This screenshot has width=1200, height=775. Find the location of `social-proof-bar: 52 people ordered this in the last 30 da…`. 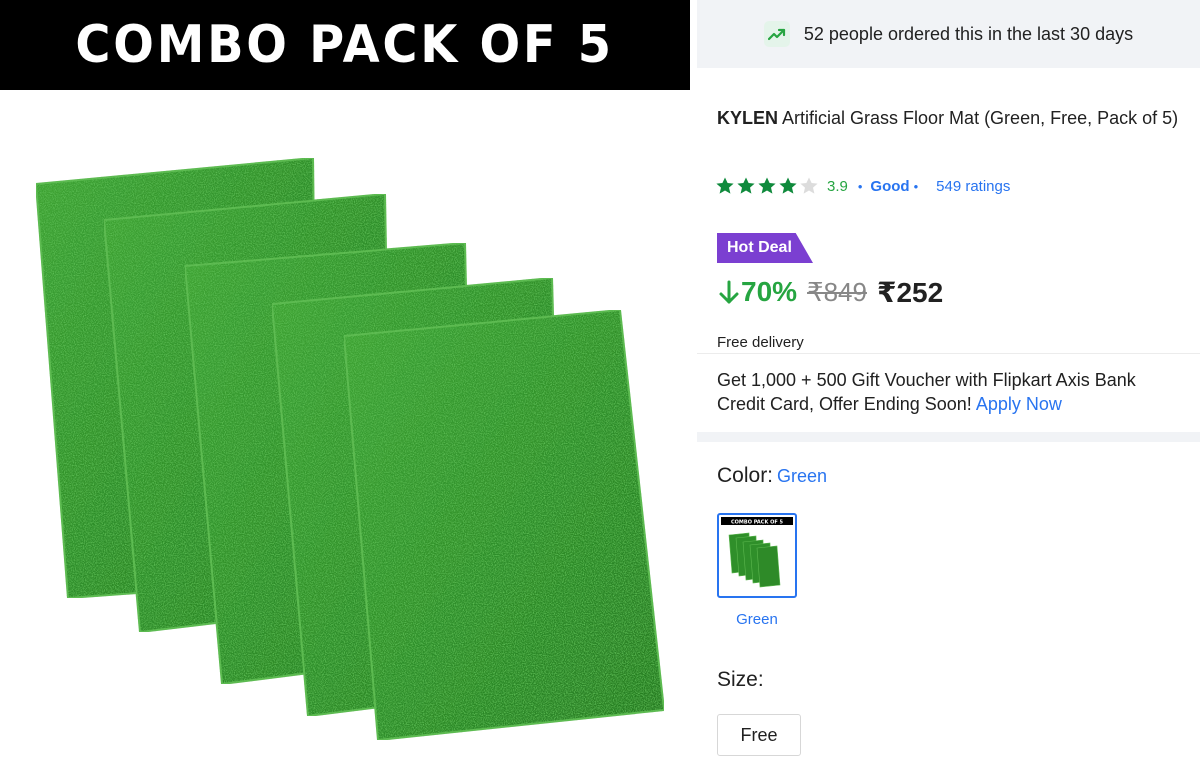

social-proof-bar: 52 people ordered this in the last 30 da… is located at coordinates (948, 34).